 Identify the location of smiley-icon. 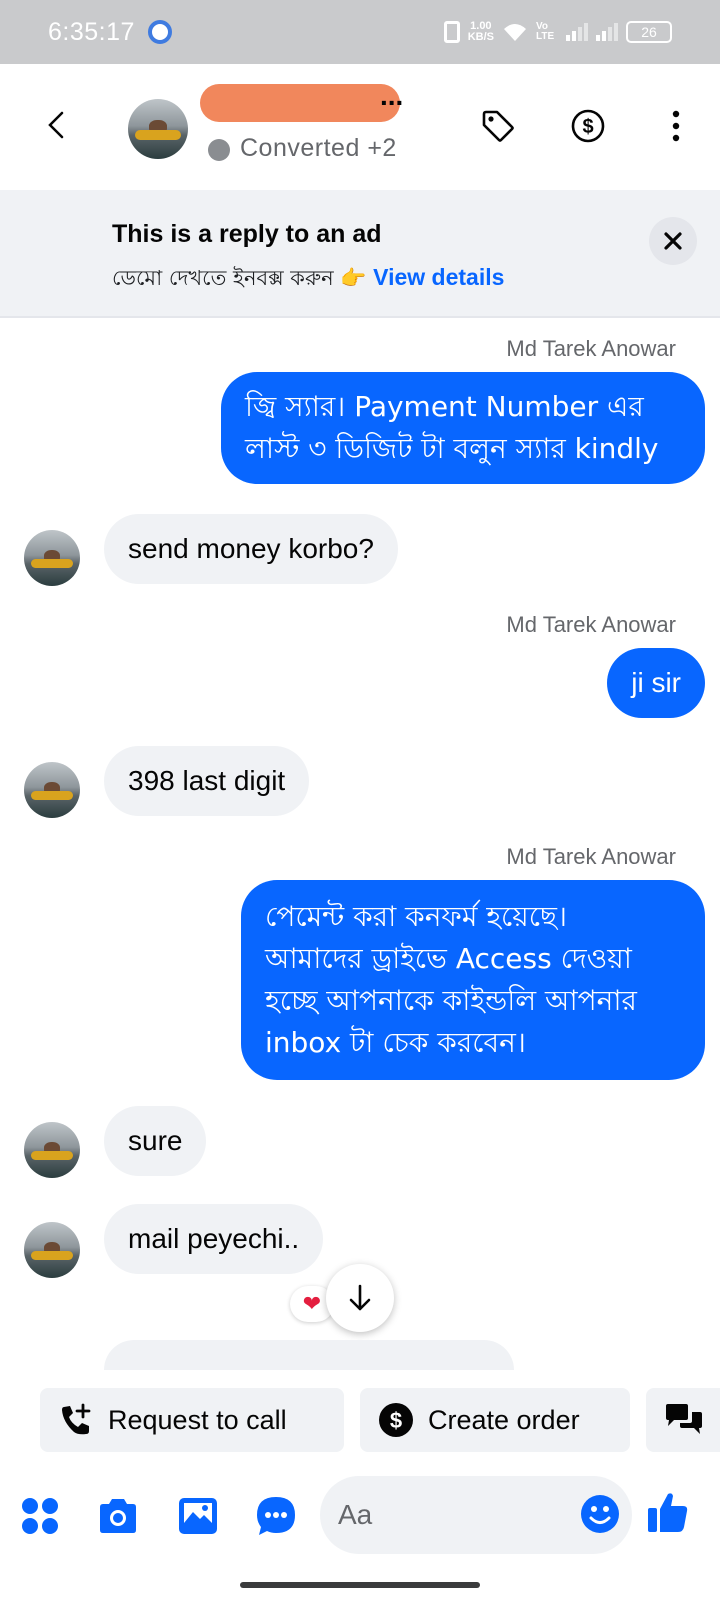
(600, 1514).